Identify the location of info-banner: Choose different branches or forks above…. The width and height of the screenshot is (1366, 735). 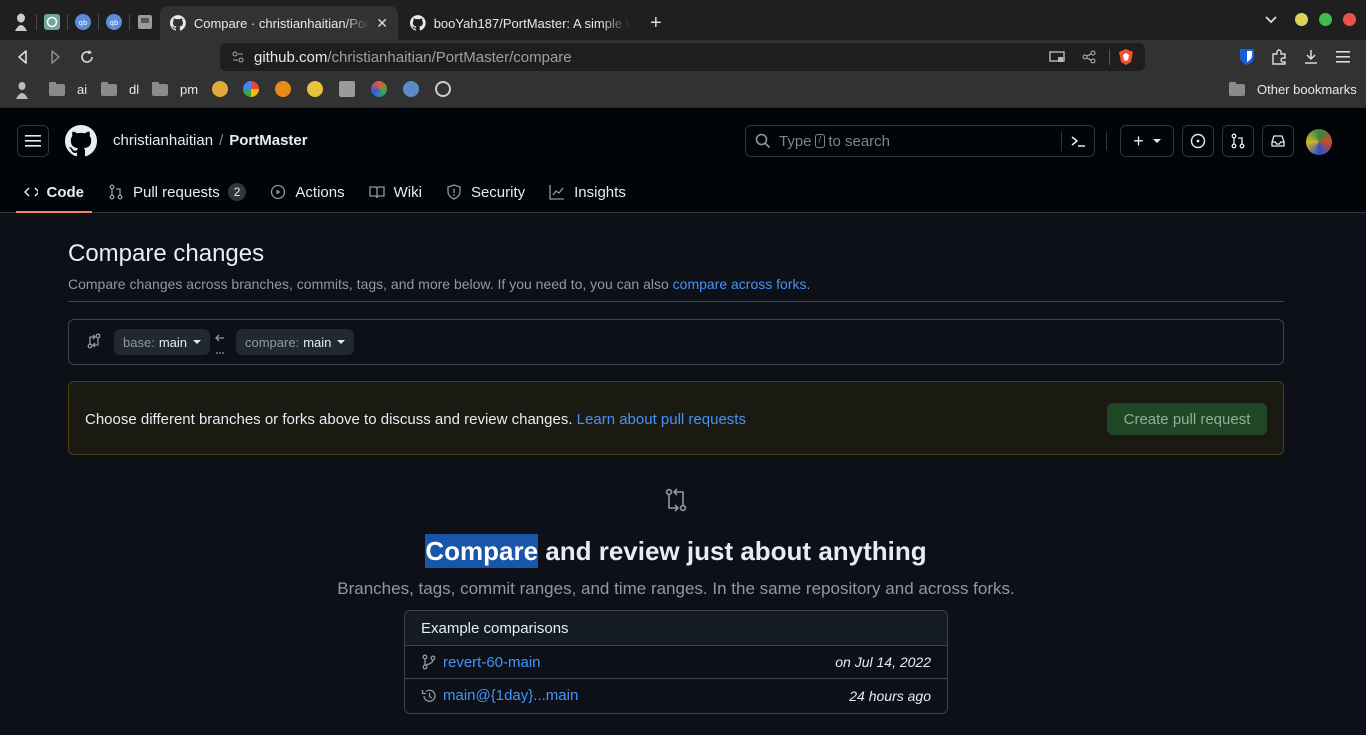
(676, 418).